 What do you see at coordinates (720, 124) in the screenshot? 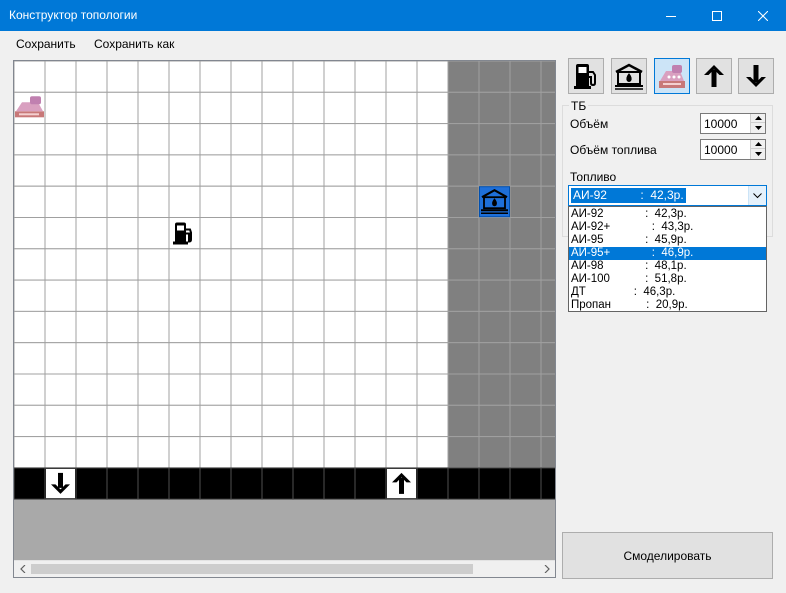
I see `volume-value: 10000` at bounding box center [720, 124].